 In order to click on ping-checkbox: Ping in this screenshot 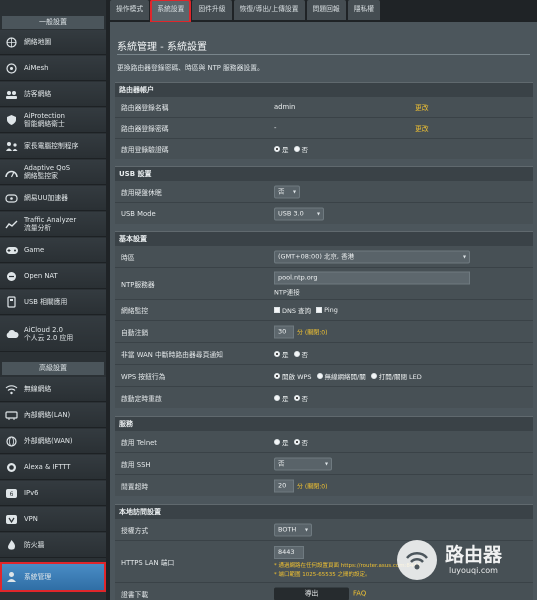, I will do `click(327, 310)`.